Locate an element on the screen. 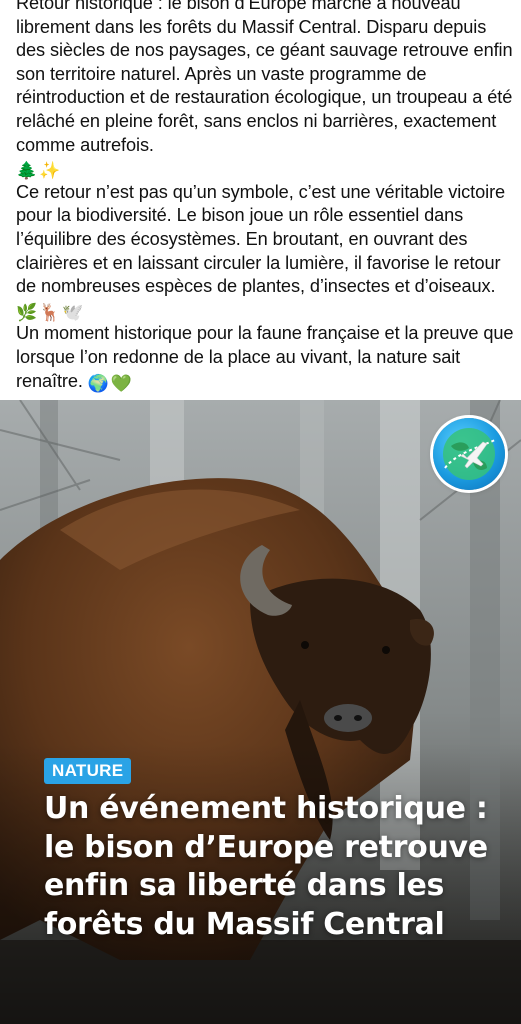 This screenshot has height=1024, width=521. tree-emoji-icon: 🌲 is located at coordinates (27, 171).